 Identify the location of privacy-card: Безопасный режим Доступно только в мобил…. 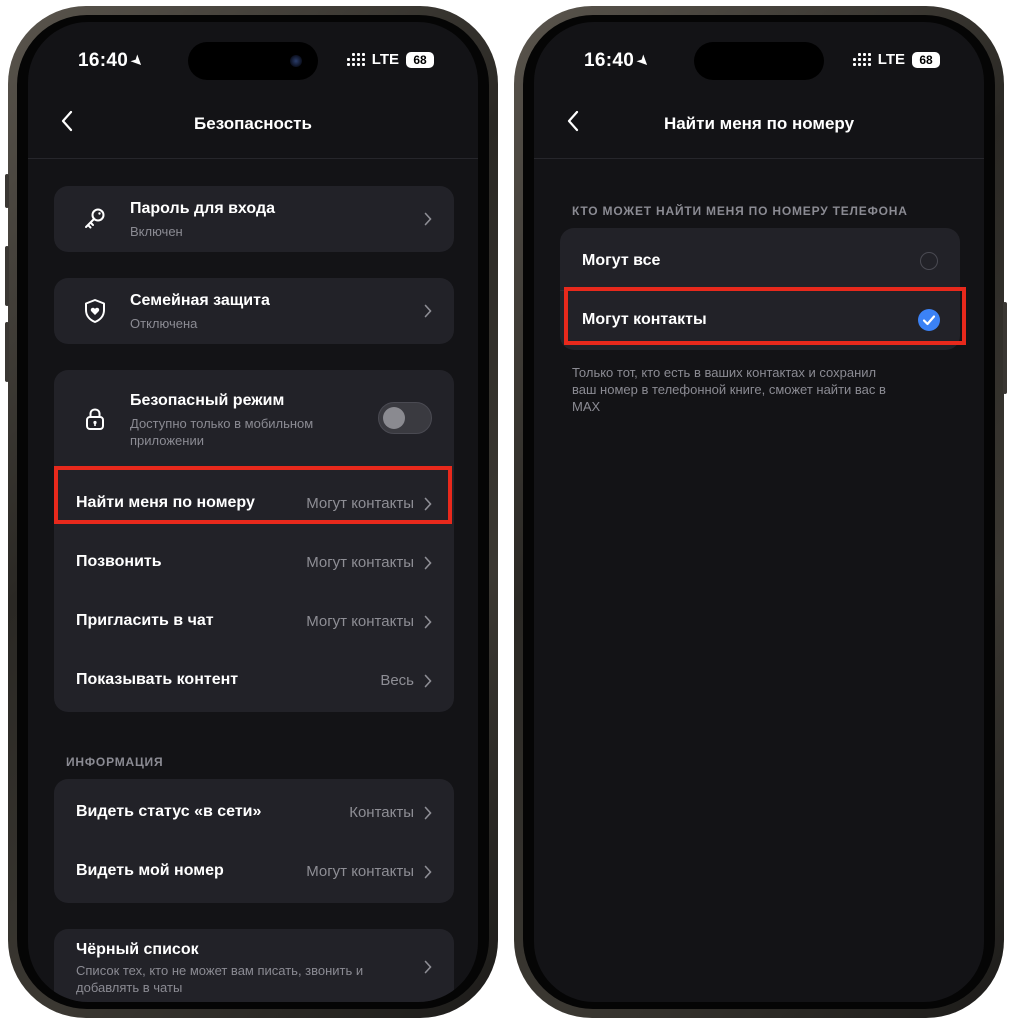
(254, 541).